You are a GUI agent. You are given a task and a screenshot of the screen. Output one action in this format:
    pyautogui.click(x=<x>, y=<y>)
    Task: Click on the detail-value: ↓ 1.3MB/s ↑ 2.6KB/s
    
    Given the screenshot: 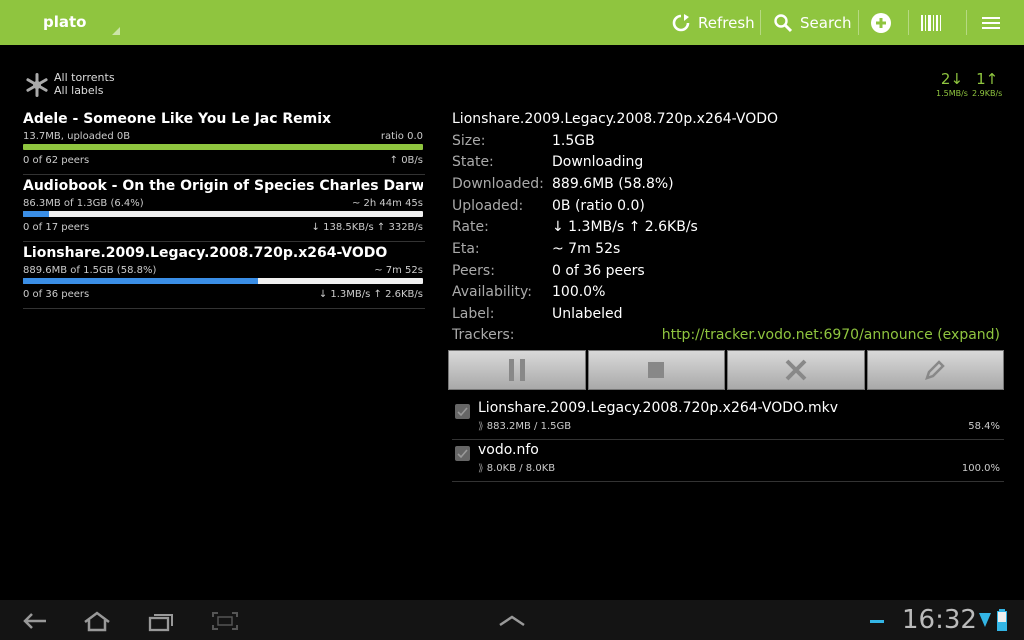 What is the action you would take?
    pyautogui.click(x=625, y=227)
    